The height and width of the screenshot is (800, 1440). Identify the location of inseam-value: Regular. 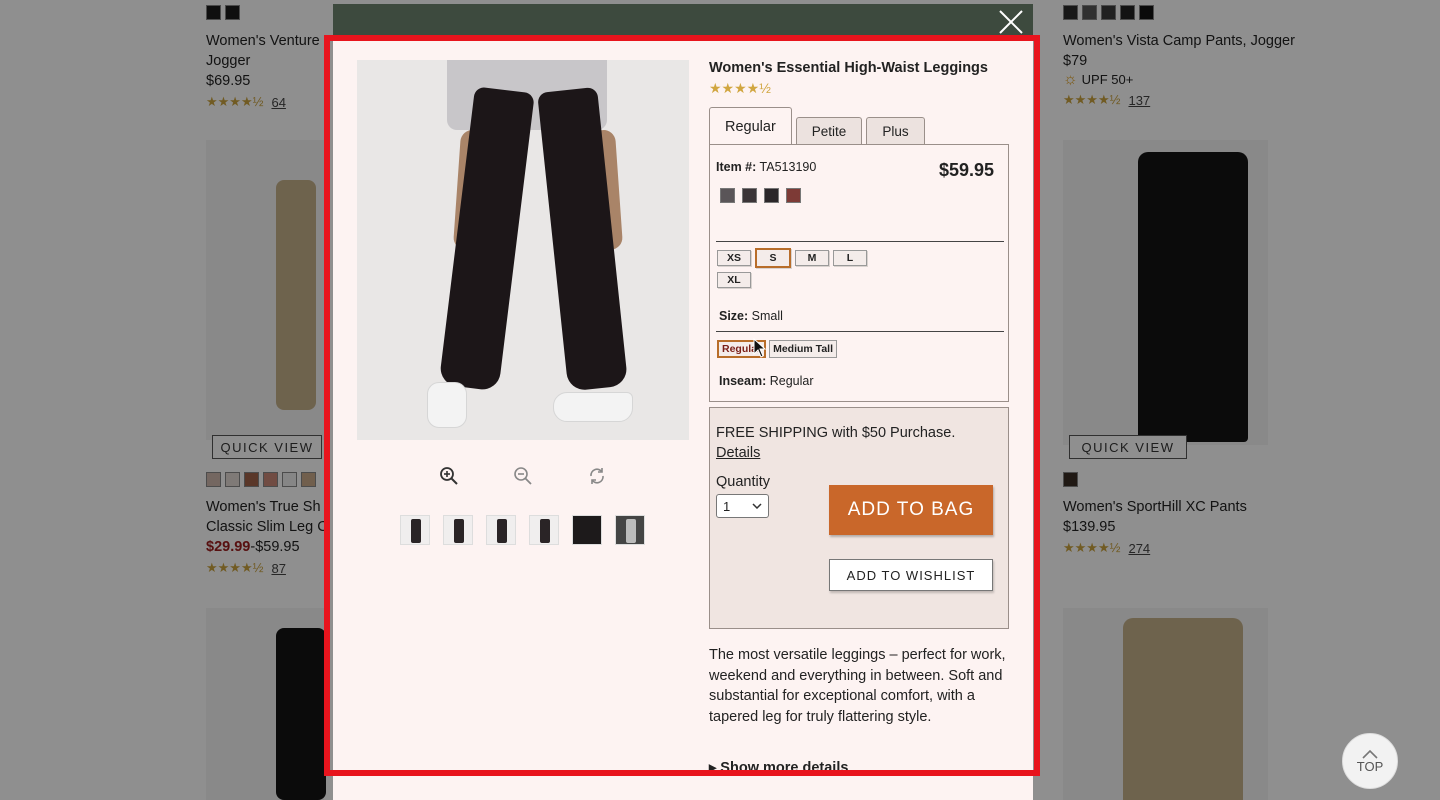
(791, 381).